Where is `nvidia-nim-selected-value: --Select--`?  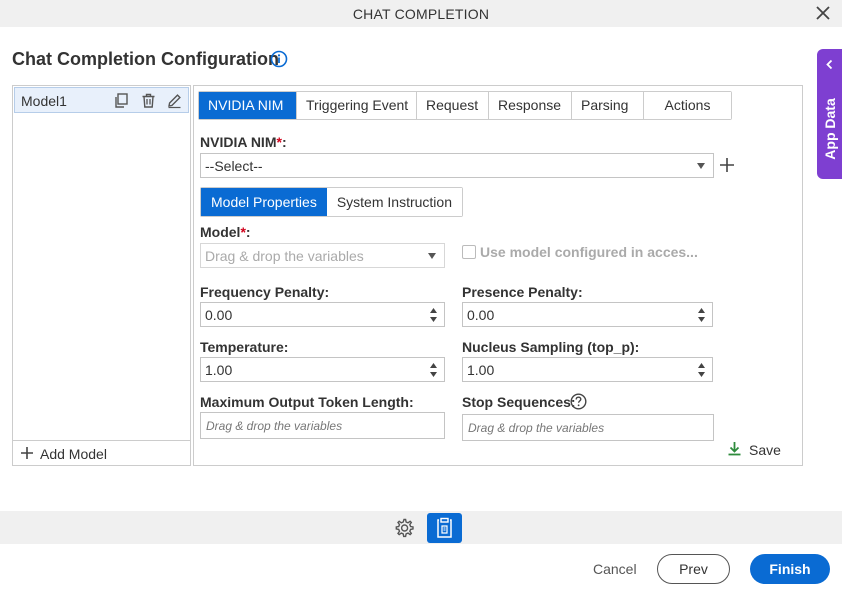
nvidia-nim-selected-value: --Select-- is located at coordinates (234, 166).